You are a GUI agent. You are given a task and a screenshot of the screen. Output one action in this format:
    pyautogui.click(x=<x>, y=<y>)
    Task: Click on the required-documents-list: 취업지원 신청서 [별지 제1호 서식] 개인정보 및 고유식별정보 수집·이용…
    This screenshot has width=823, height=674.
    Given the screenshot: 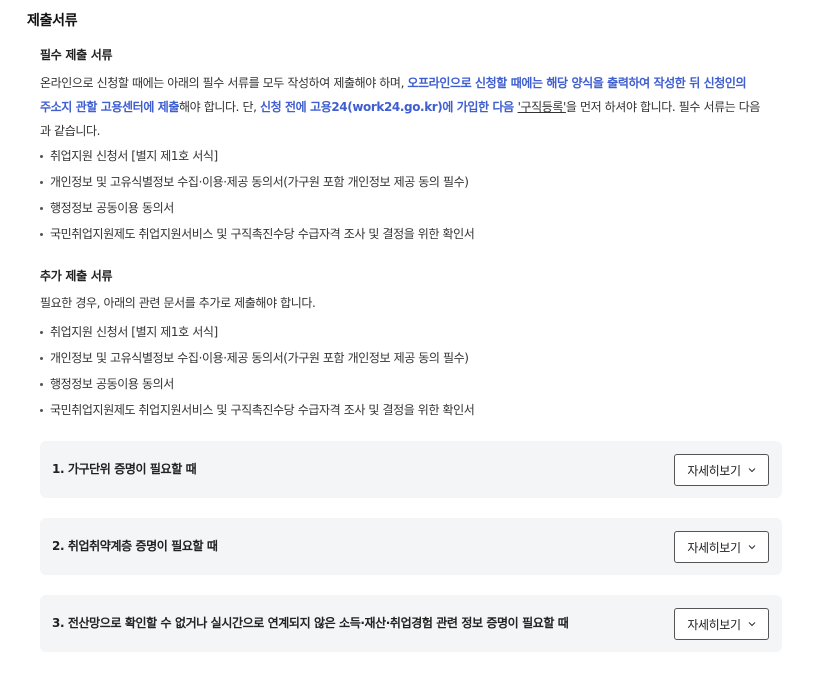 What is the action you would take?
    pyautogui.click(x=410, y=195)
    